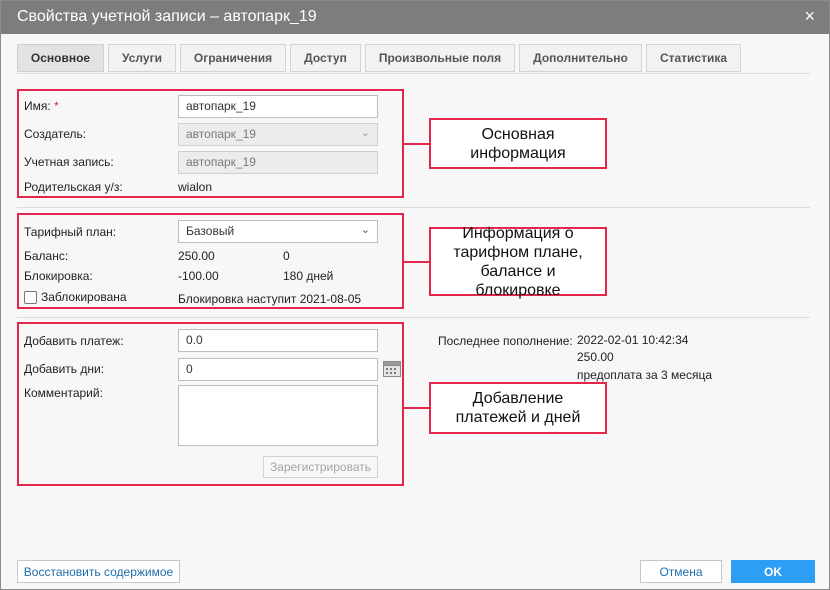 This screenshot has height=590, width=830. I want to click on tab-advanced: Дополнительно, so click(580, 58).